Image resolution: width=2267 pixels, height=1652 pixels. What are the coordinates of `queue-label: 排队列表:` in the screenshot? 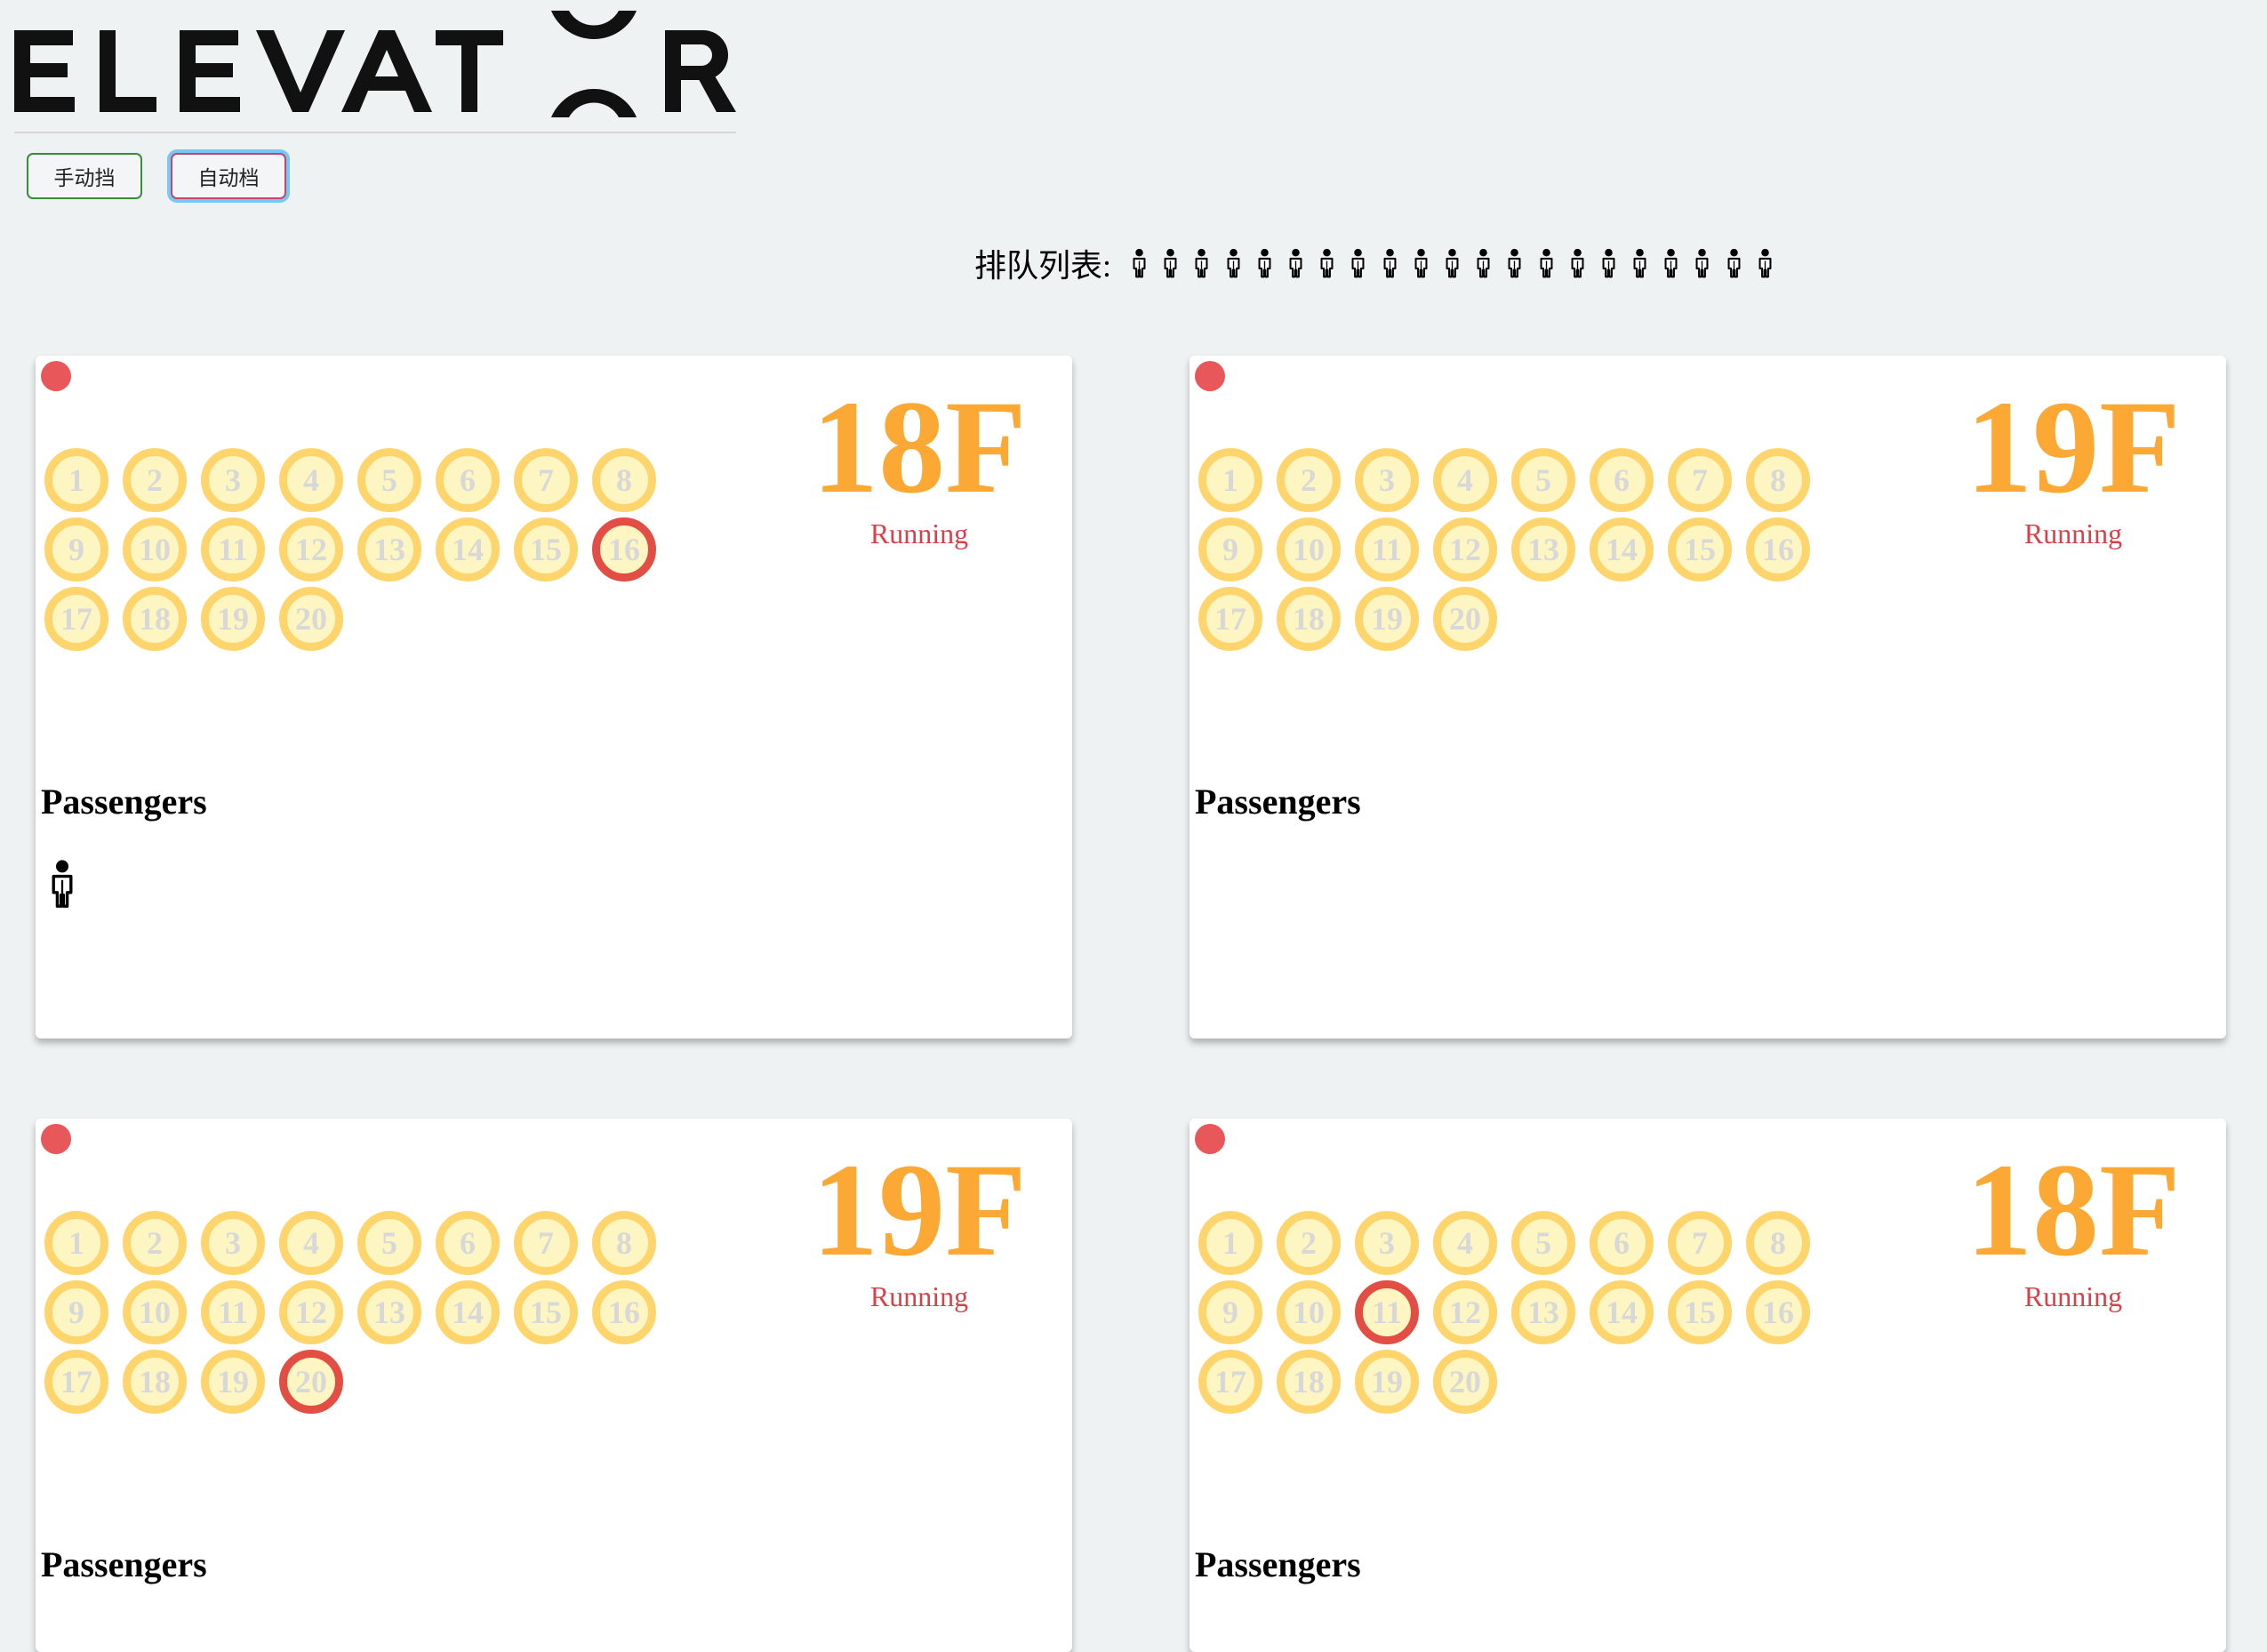 It's located at (1043, 266).